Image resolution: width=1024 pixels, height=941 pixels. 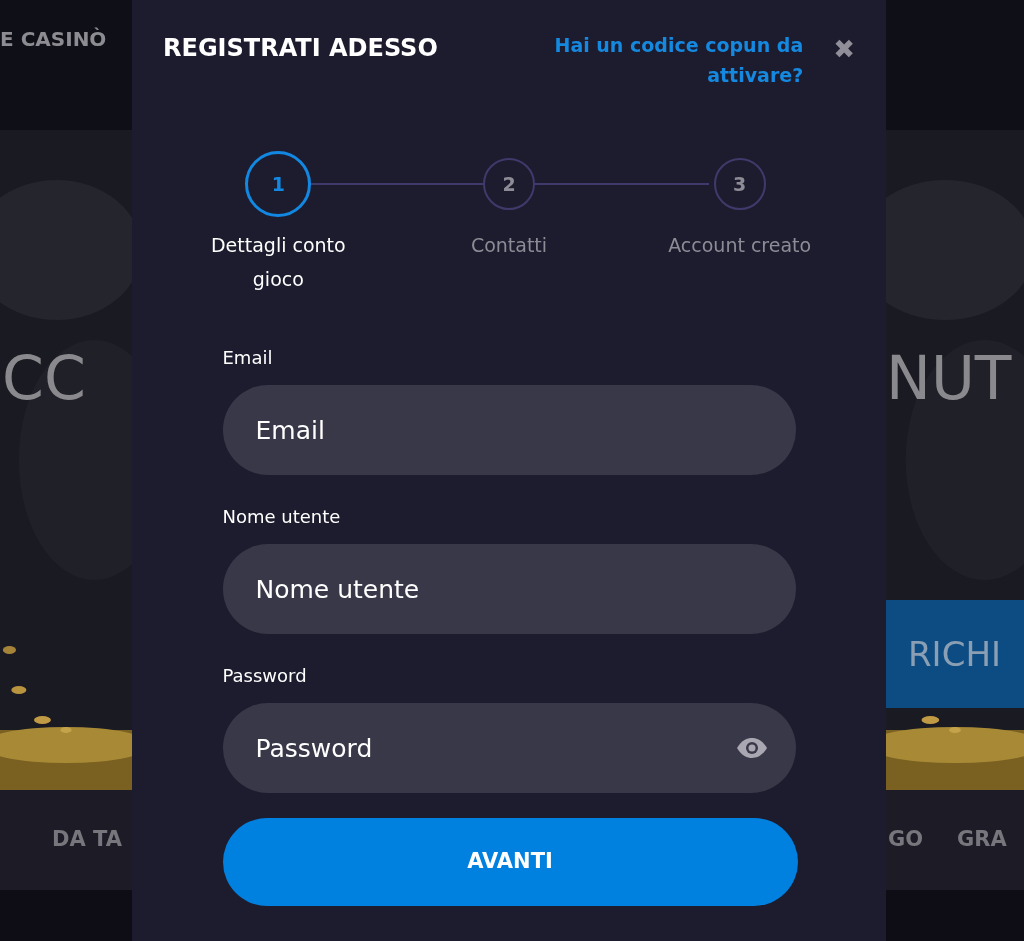 What do you see at coordinates (844, 49) in the screenshot?
I see `close-button: ✖` at bounding box center [844, 49].